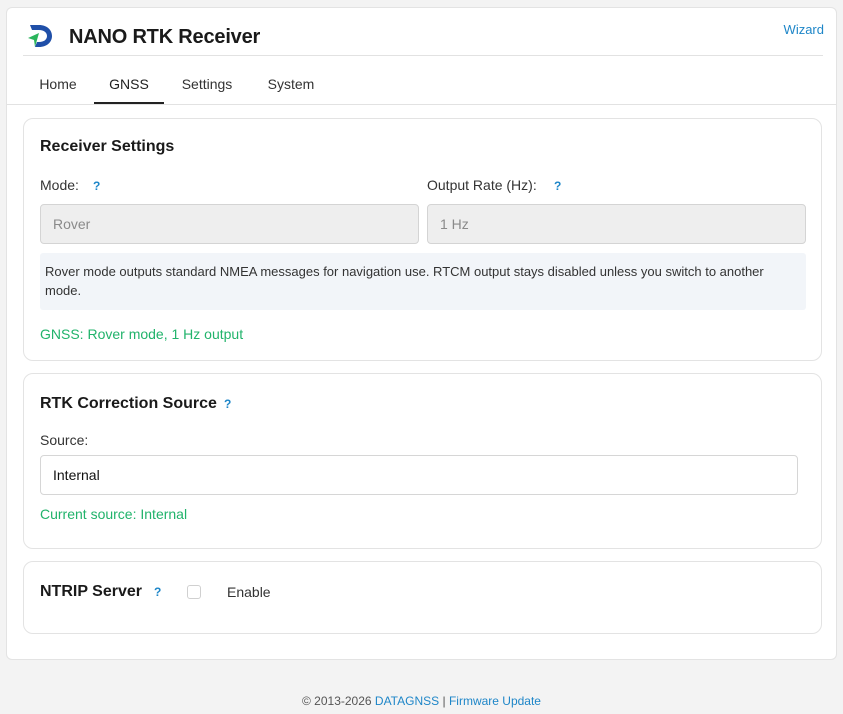 The height and width of the screenshot is (714, 843). What do you see at coordinates (249, 592) in the screenshot?
I see `ntrip-enable-label: Enable` at bounding box center [249, 592].